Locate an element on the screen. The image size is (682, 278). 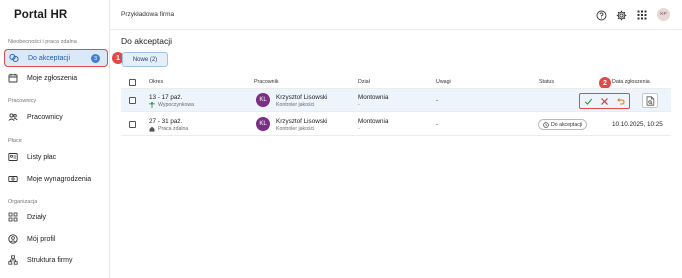
column-header-department: Dział is located at coordinates (364, 82).